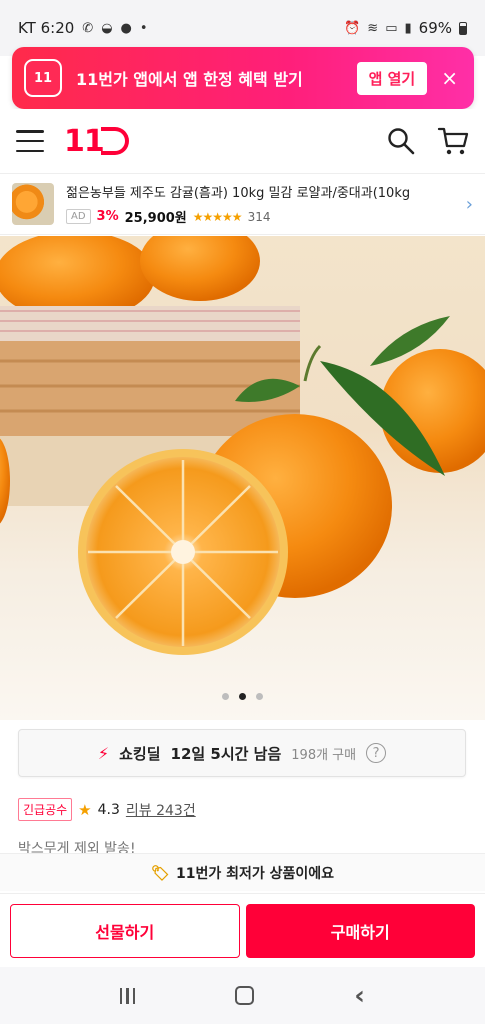 This screenshot has width=485, height=1024. Describe the element at coordinates (103, 753) in the screenshot. I see `shocking-deal-icon: ⚡` at that location.